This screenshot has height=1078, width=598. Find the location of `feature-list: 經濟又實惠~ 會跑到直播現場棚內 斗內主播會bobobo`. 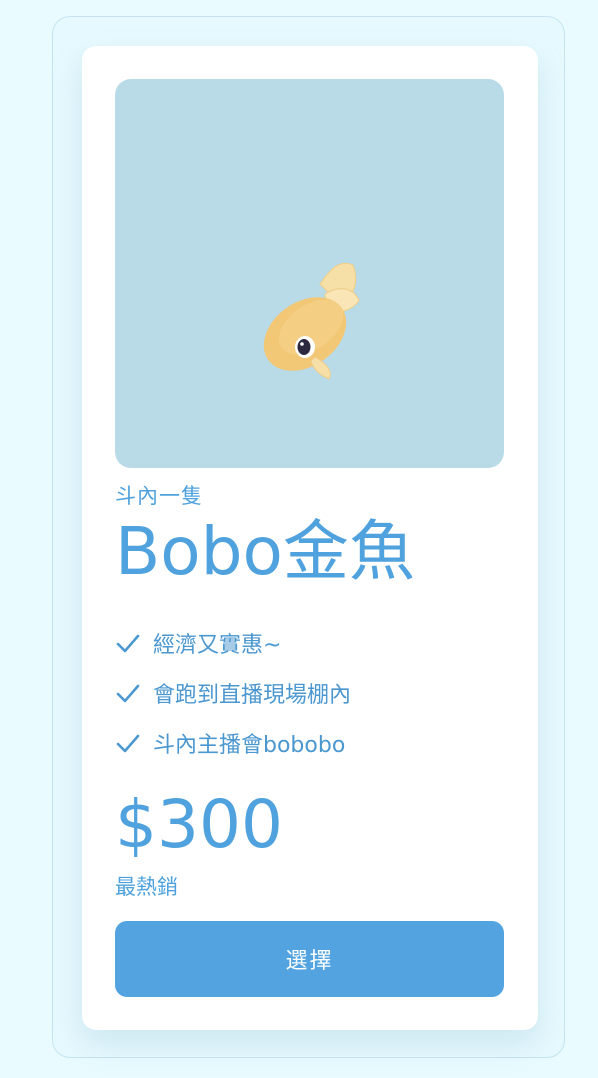

feature-list: 經濟又實惠~ 會跑到直播現場棚內 斗內主播會bobobo is located at coordinates (233, 693).